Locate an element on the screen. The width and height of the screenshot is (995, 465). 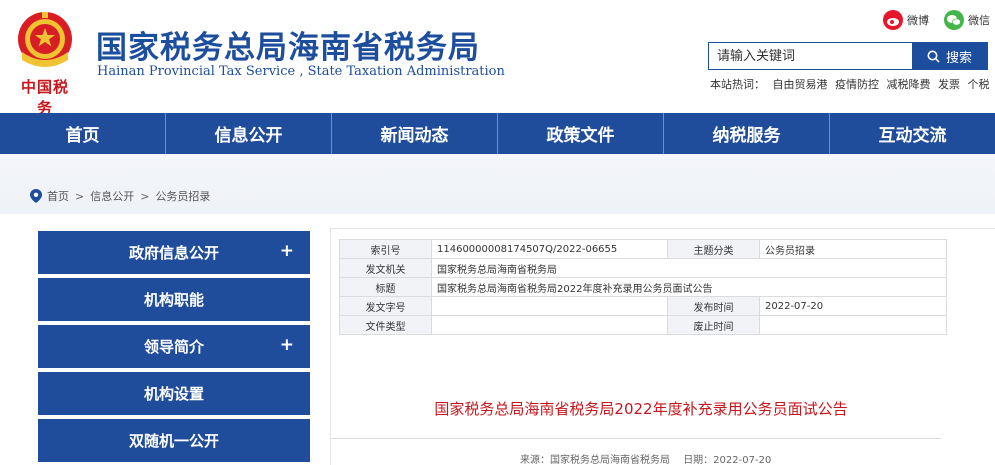
sidebar-item-leaders: 领导简介 + is located at coordinates (174, 346).